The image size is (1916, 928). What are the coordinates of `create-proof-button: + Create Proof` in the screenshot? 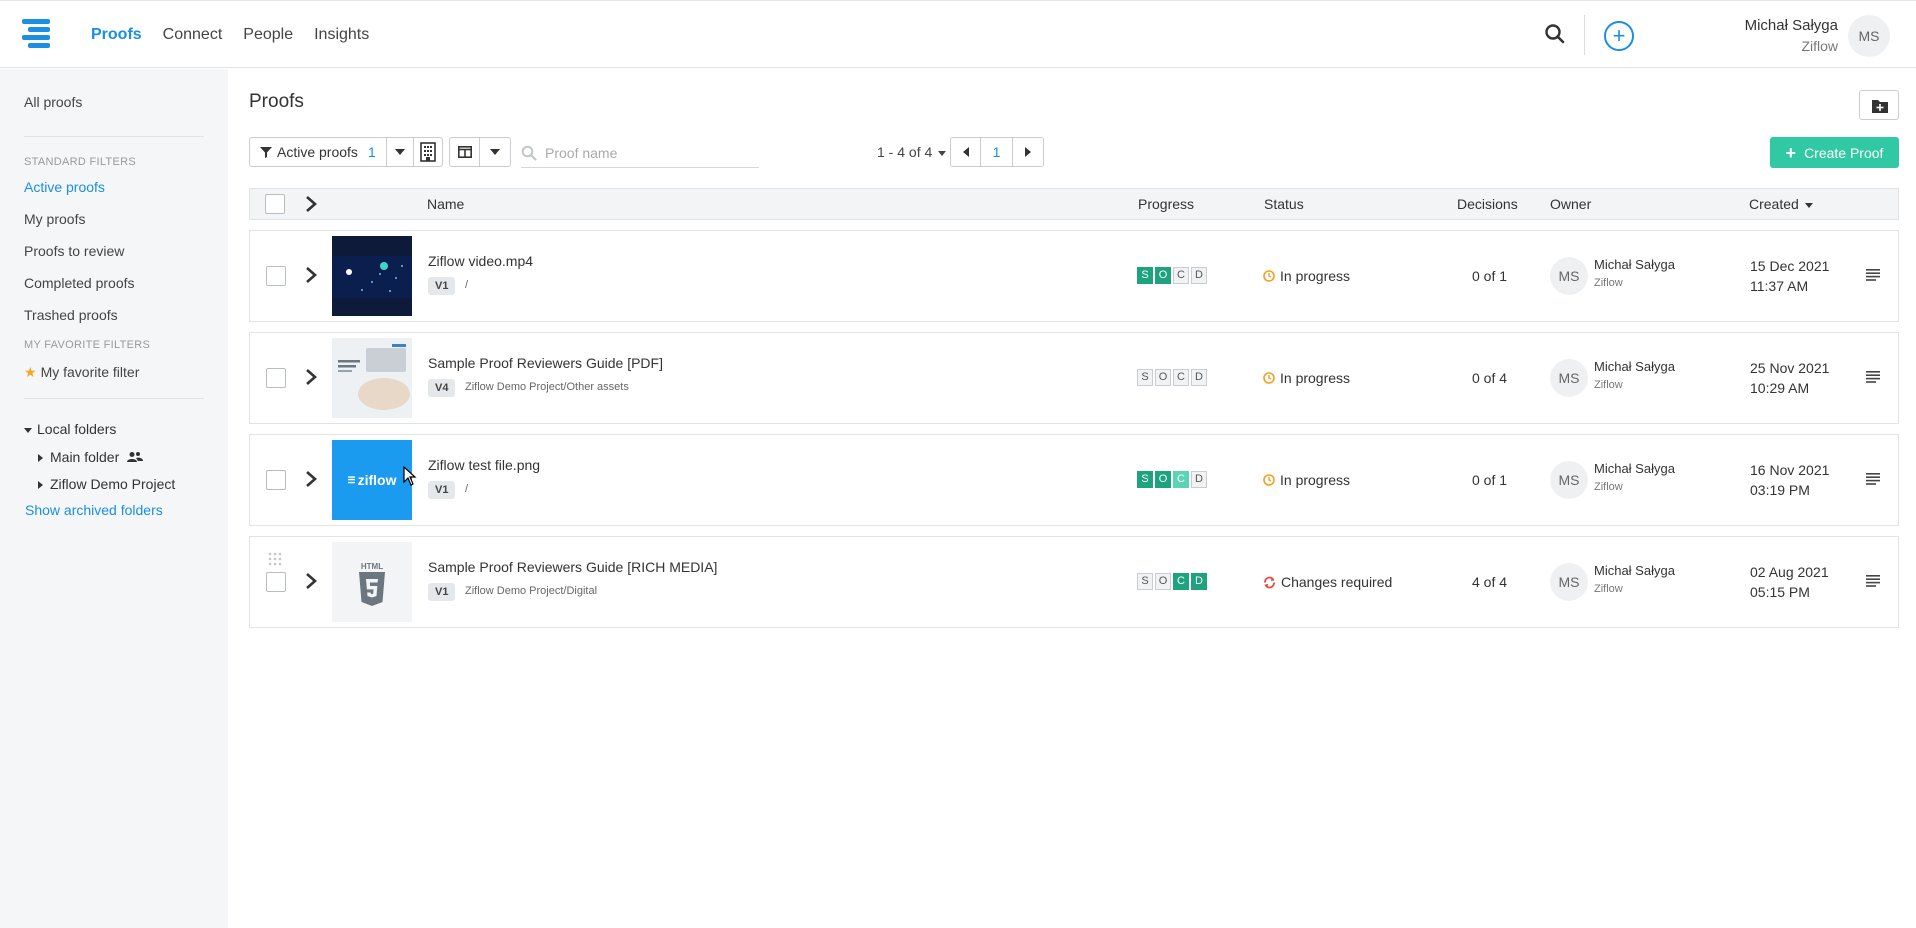 It's located at (1834, 152).